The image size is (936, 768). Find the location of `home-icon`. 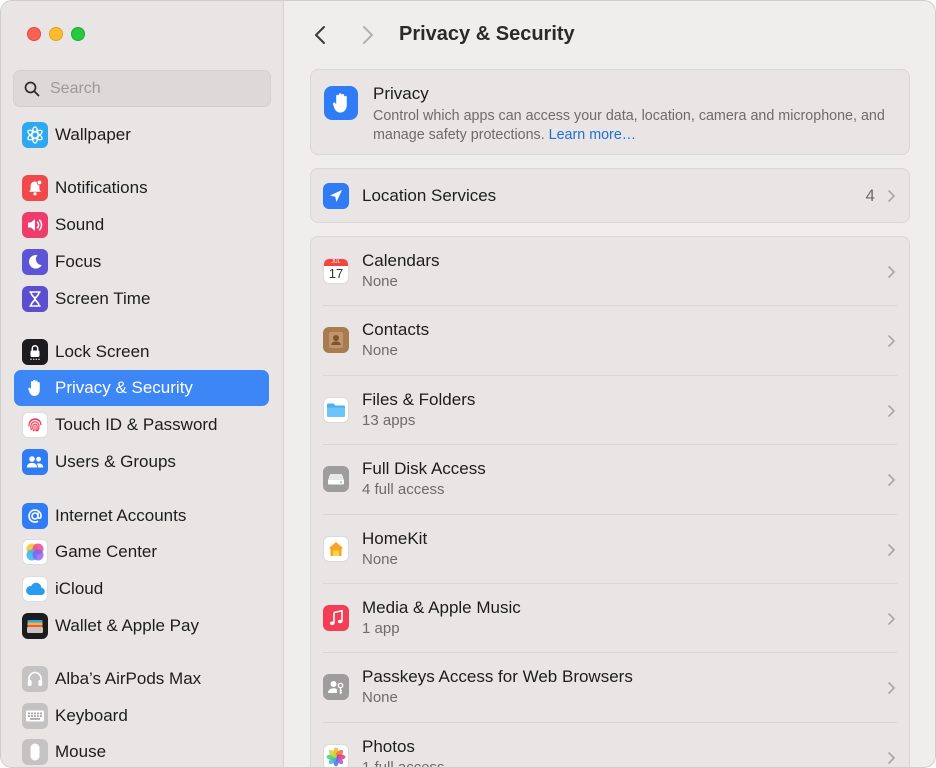

home-icon is located at coordinates (336, 548).